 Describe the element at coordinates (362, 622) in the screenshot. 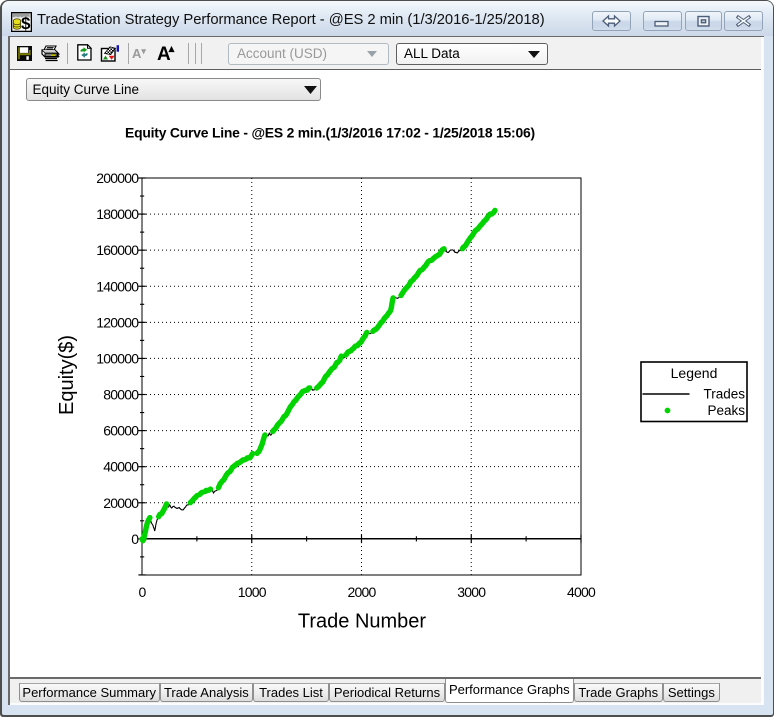

I see `svg-text: Trade Number` at that location.